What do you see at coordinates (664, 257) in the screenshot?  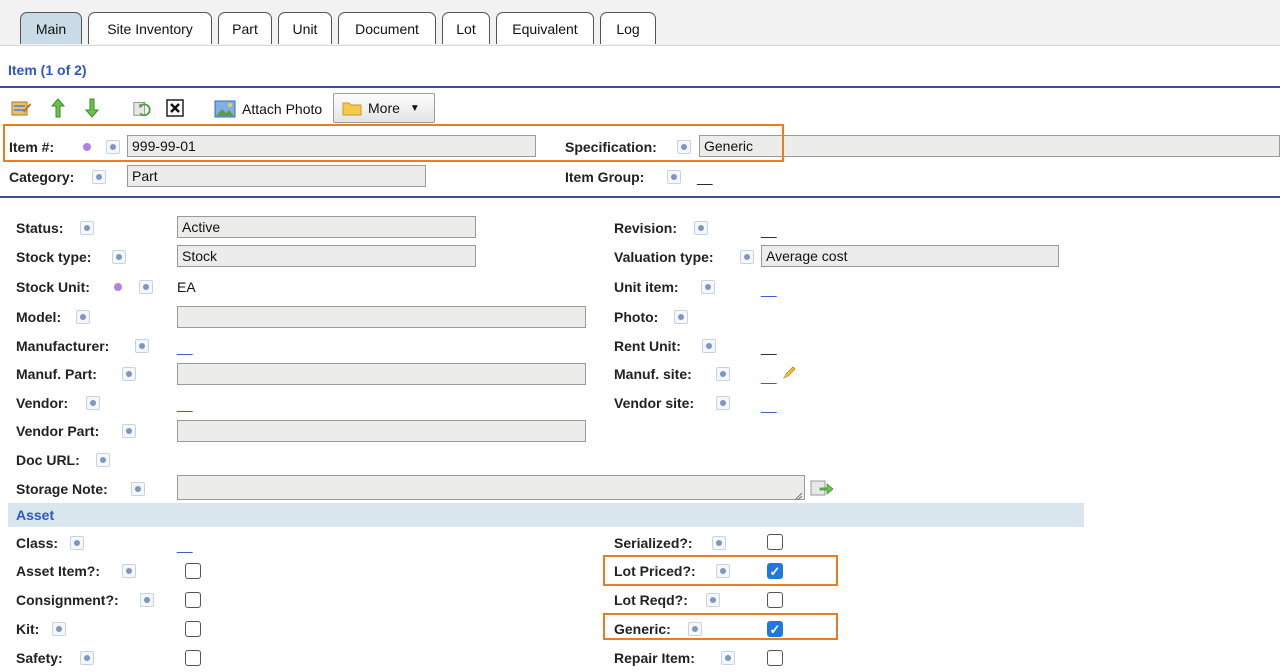 I see `valuation-type-label: Valuation type:` at bounding box center [664, 257].